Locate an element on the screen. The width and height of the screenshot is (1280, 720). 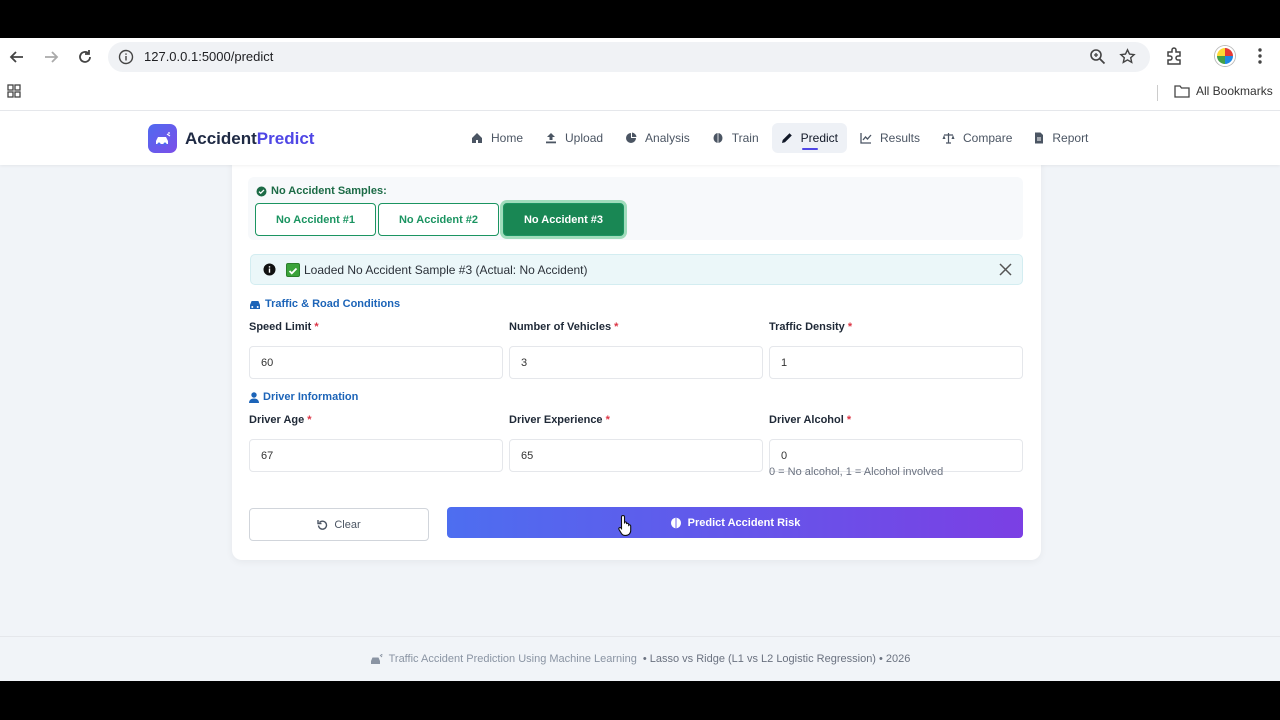
more-menu-icon is located at coordinates (1260, 56).